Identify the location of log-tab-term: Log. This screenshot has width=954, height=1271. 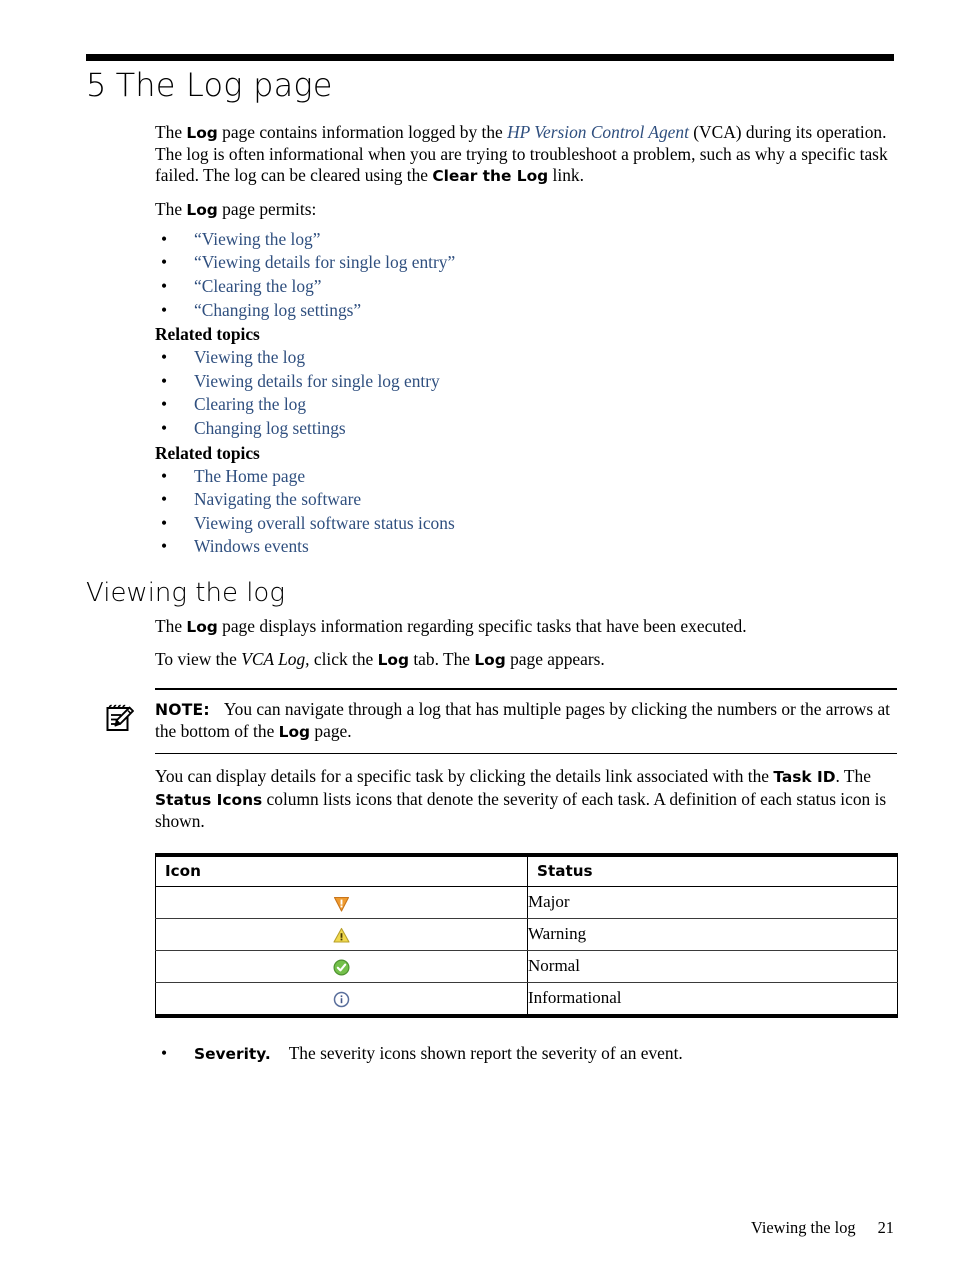
(393, 660).